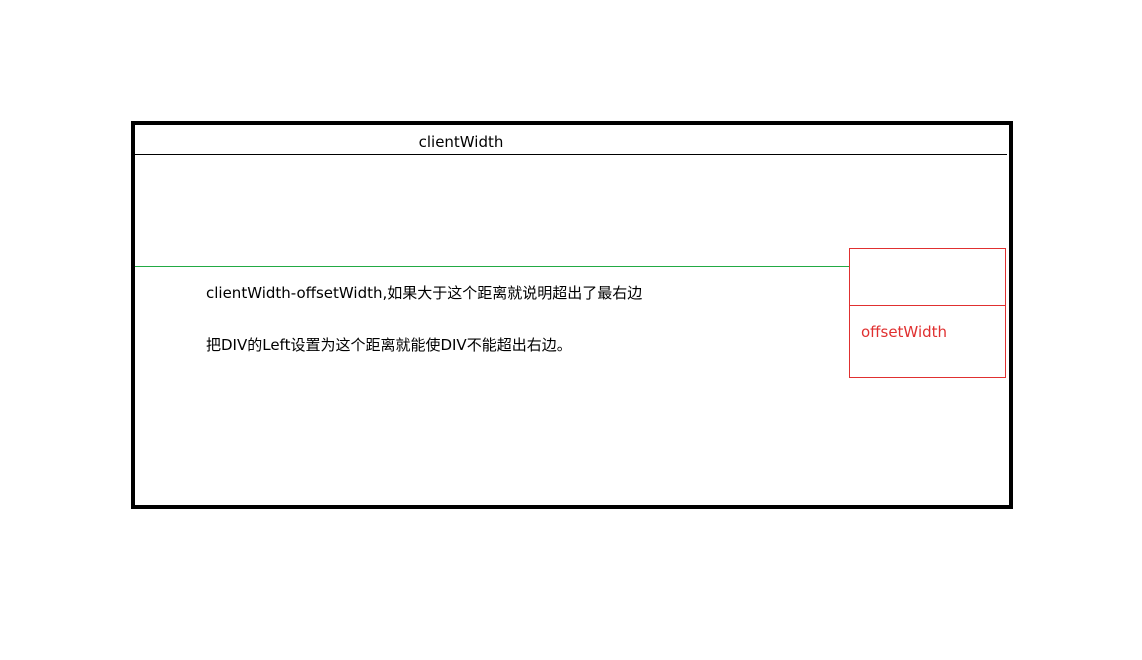 The width and height of the screenshot is (1142, 660). What do you see at coordinates (927, 313) in the screenshot?
I see `offset-div-box` at bounding box center [927, 313].